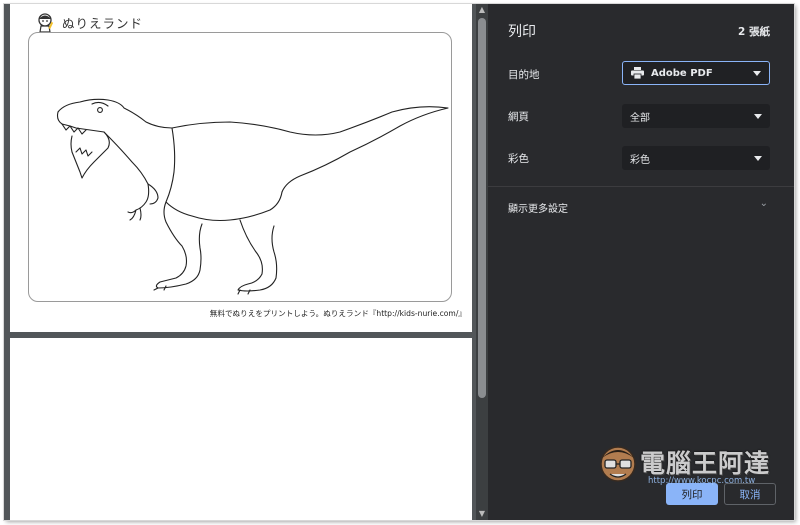 This screenshot has height=525, width=800. What do you see at coordinates (682, 73) in the screenshot?
I see `destination-value: Adobe PDF` at bounding box center [682, 73].